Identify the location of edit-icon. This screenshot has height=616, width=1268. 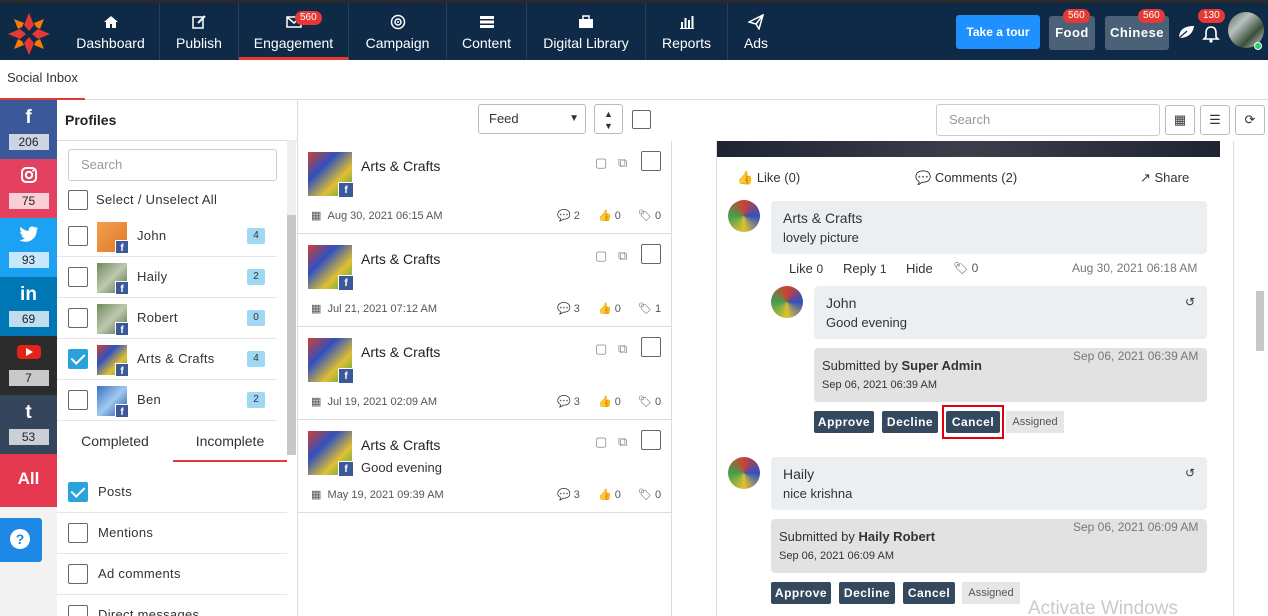
(199, 22).